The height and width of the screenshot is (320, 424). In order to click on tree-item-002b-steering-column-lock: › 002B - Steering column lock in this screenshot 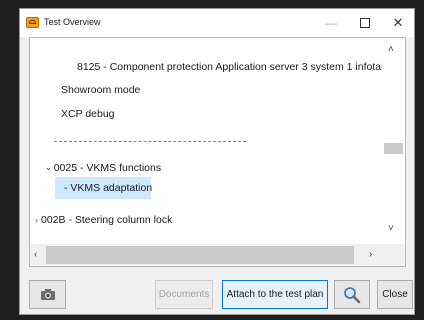, I will do `click(103, 220)`.